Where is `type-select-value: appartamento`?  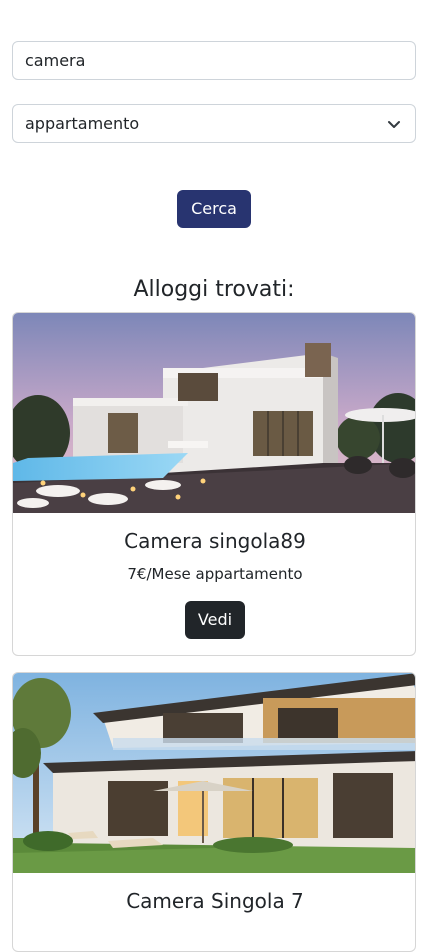
type-select-value: appartamento is located at coordinates (82, 123).